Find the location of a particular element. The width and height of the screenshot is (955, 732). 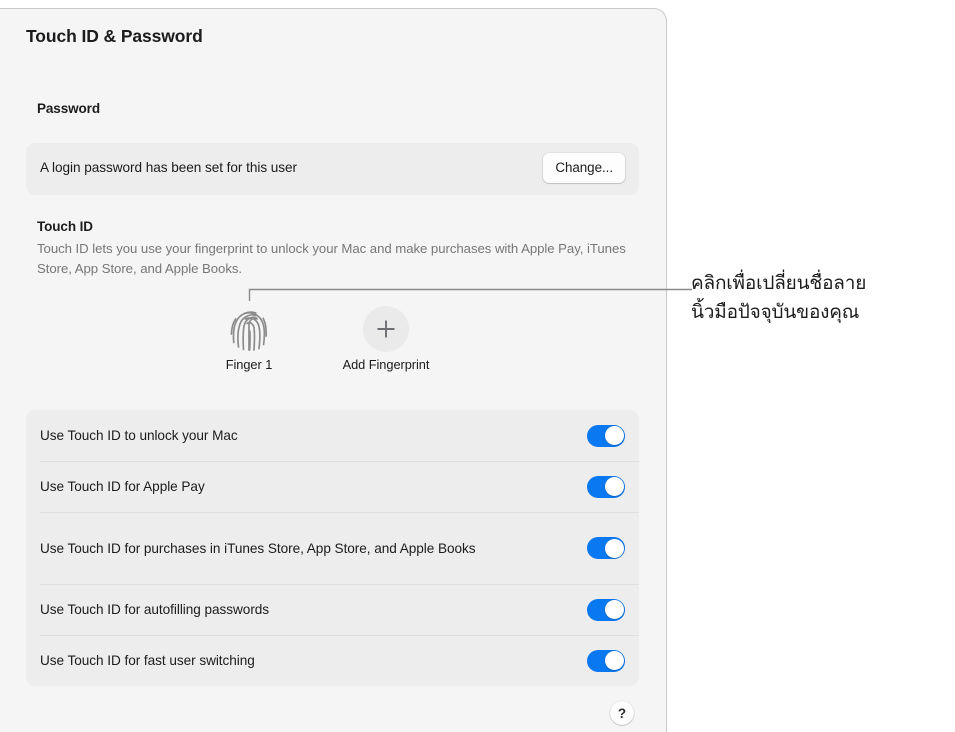

fingerprint-icon is located at coordinates (249, 329).